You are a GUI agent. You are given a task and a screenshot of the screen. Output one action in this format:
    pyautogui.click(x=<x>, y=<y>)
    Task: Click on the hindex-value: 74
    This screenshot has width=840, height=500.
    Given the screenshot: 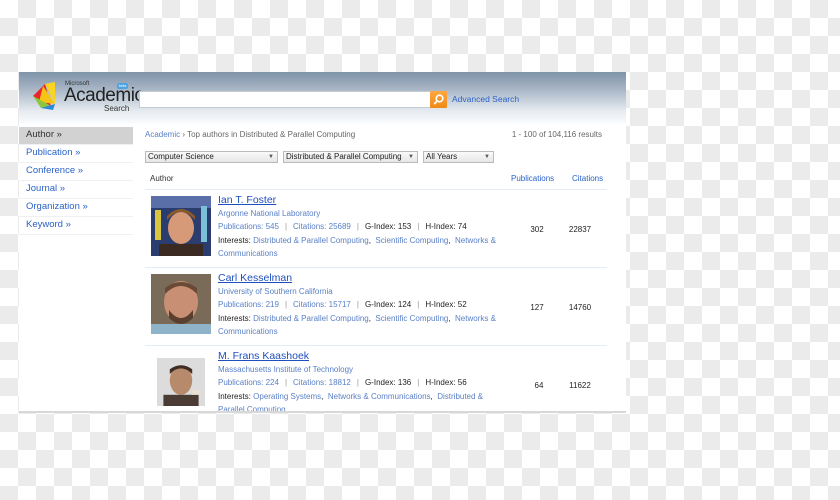 What is the action you would take?
    pyautogui.click(x=462, y=226)
    